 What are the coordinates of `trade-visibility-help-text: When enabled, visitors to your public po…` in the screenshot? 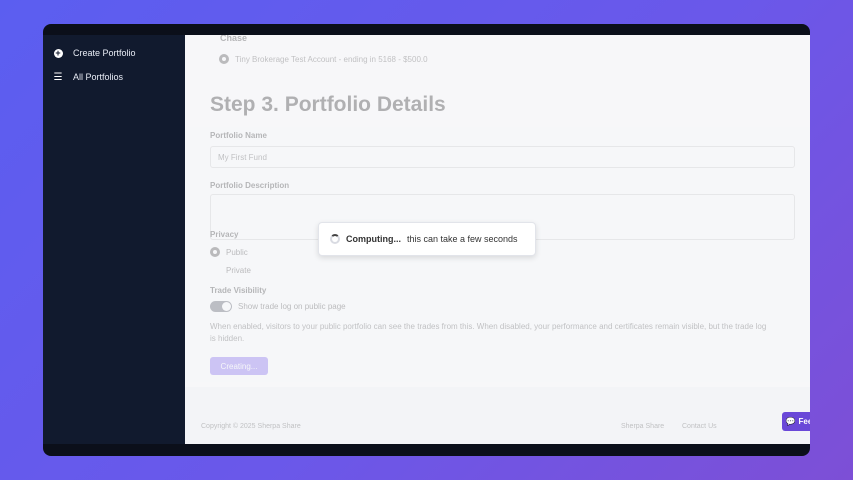 It's located at (488, 332).